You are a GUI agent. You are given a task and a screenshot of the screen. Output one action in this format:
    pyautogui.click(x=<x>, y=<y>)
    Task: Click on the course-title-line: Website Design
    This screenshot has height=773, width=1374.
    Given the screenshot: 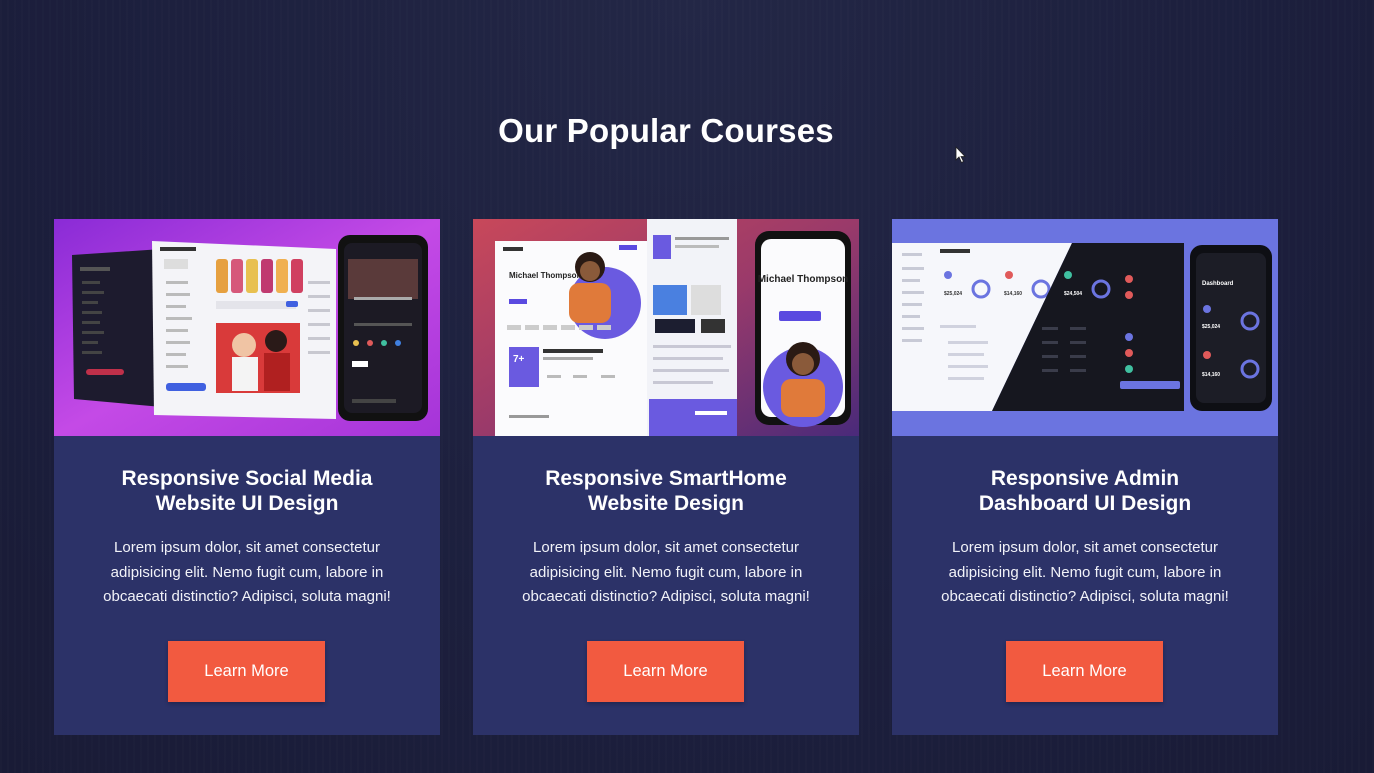 What is the action you would take?
    pyautogui.click(x=666, y=503)
    